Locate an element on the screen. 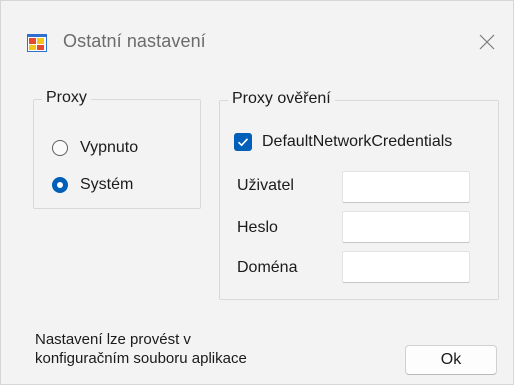 The width and height of the screenshot is (514, 385). domain-label: Doména is located at coordinates (267, 267).